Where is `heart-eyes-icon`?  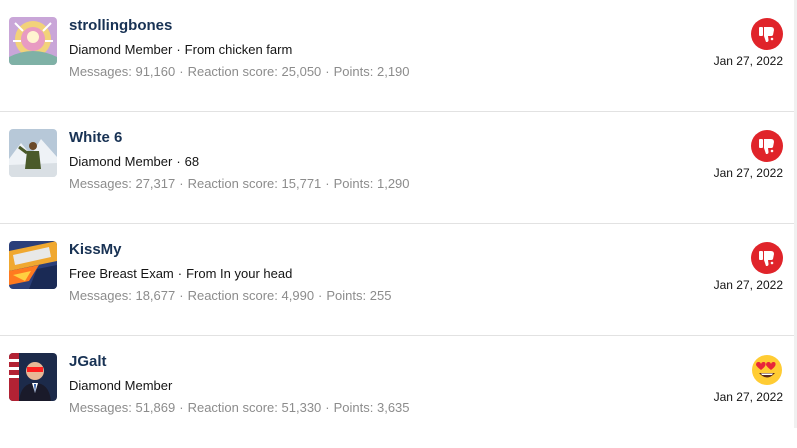
heart-eyes-icon is located at coordinates (767, 370).